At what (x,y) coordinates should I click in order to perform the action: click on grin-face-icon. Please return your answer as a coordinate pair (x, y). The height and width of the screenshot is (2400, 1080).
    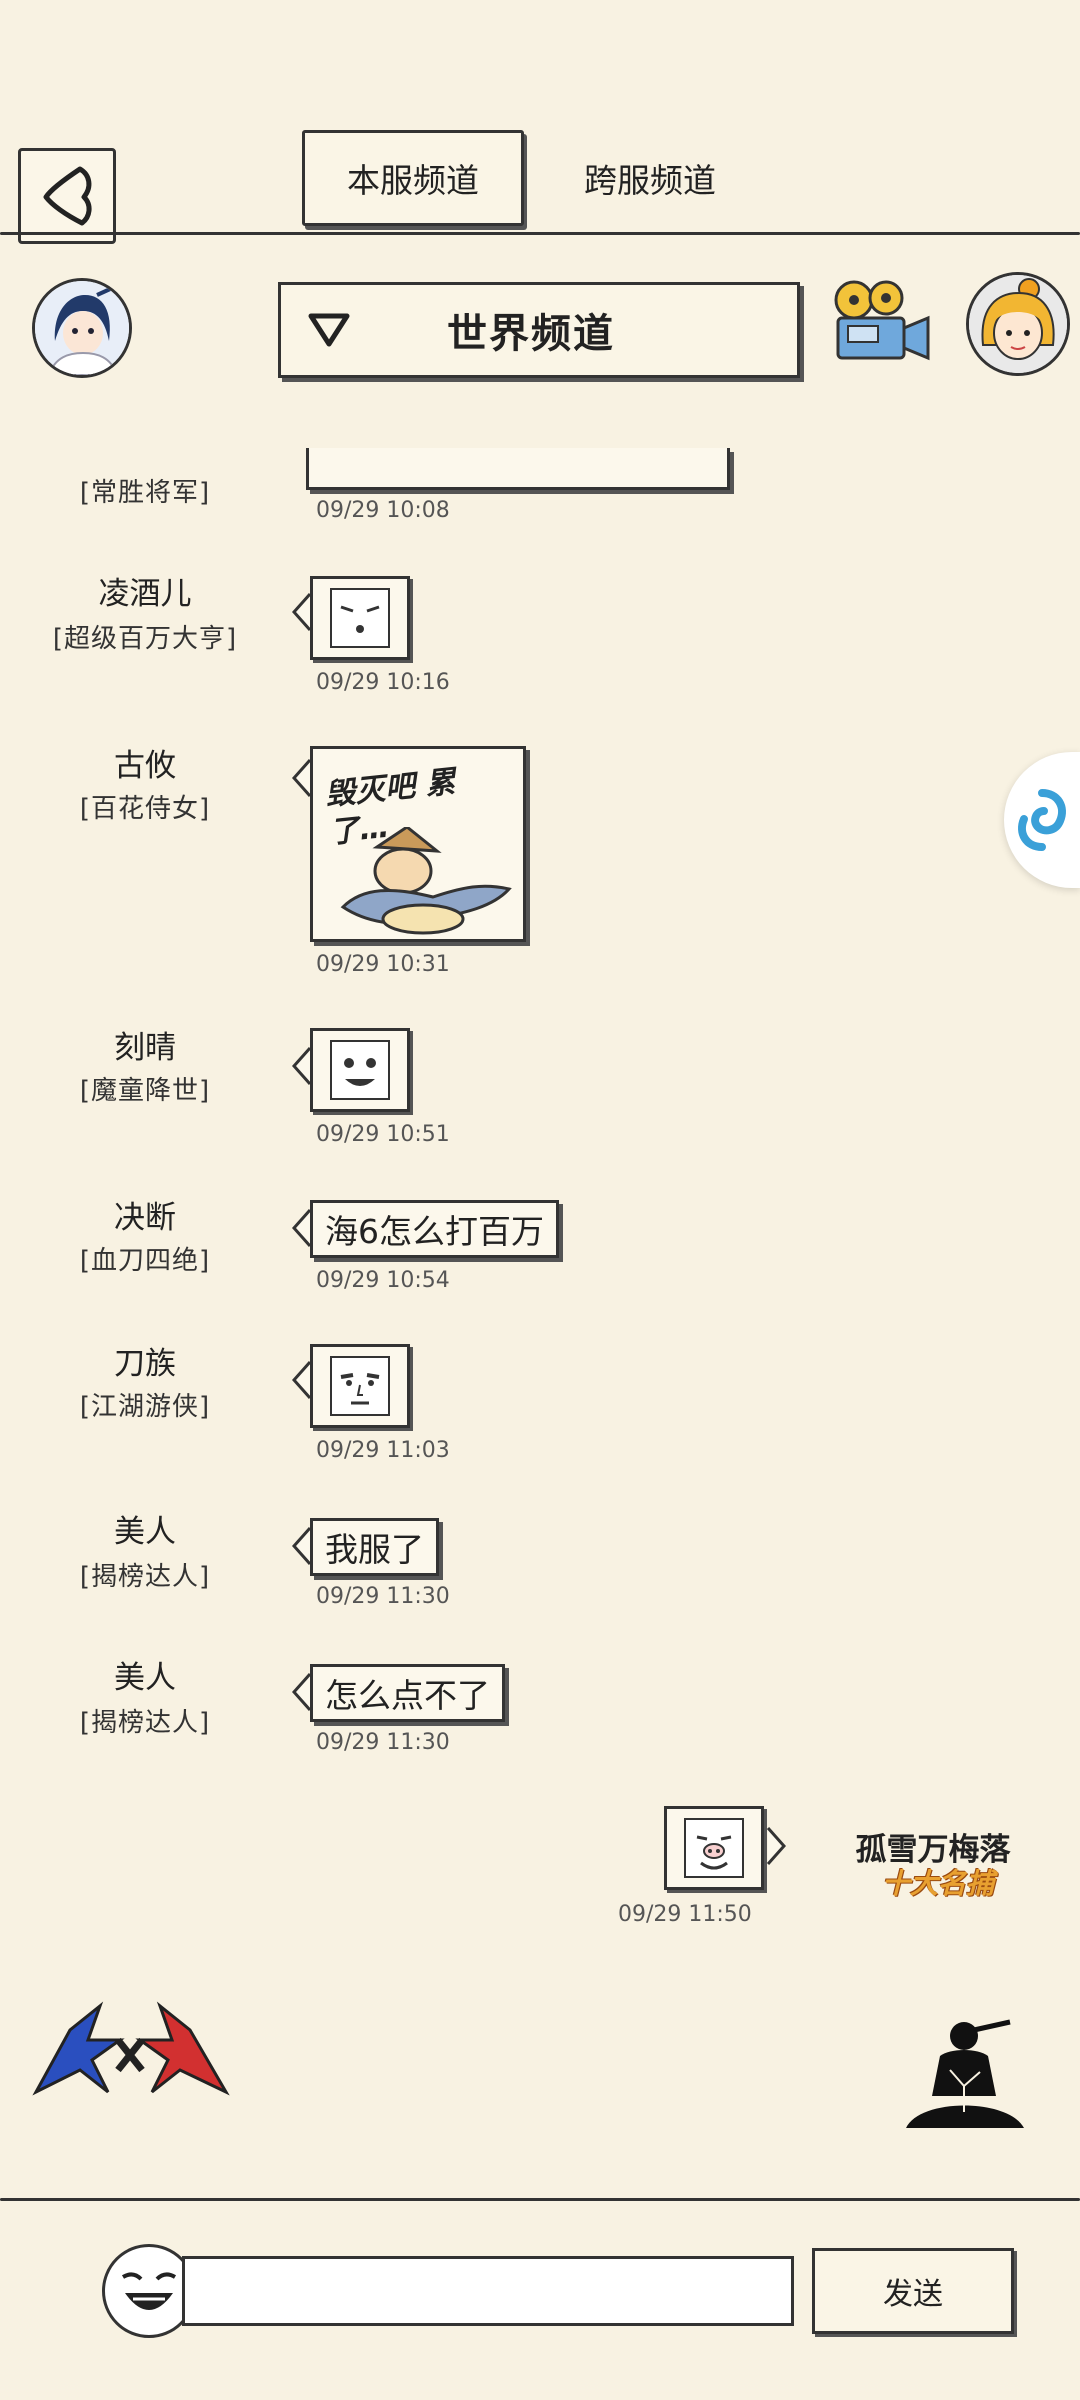
    Looking at the image, I should click on (360, 1070).